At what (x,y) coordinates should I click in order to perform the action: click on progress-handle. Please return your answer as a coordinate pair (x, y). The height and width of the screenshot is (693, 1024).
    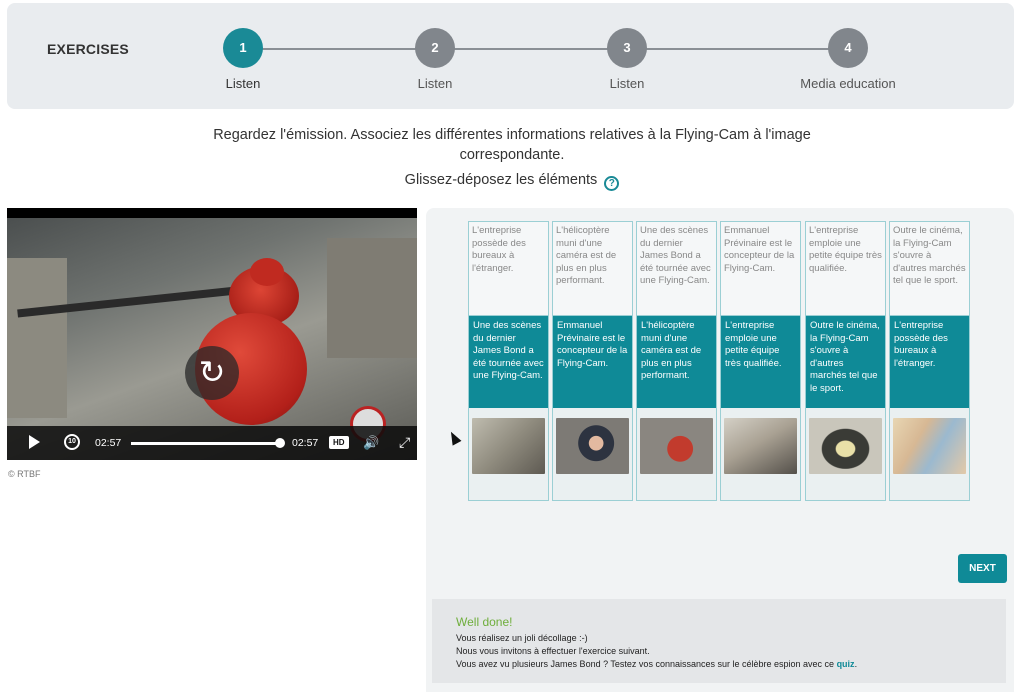
    Looking at the image, I should click on (280, 443).